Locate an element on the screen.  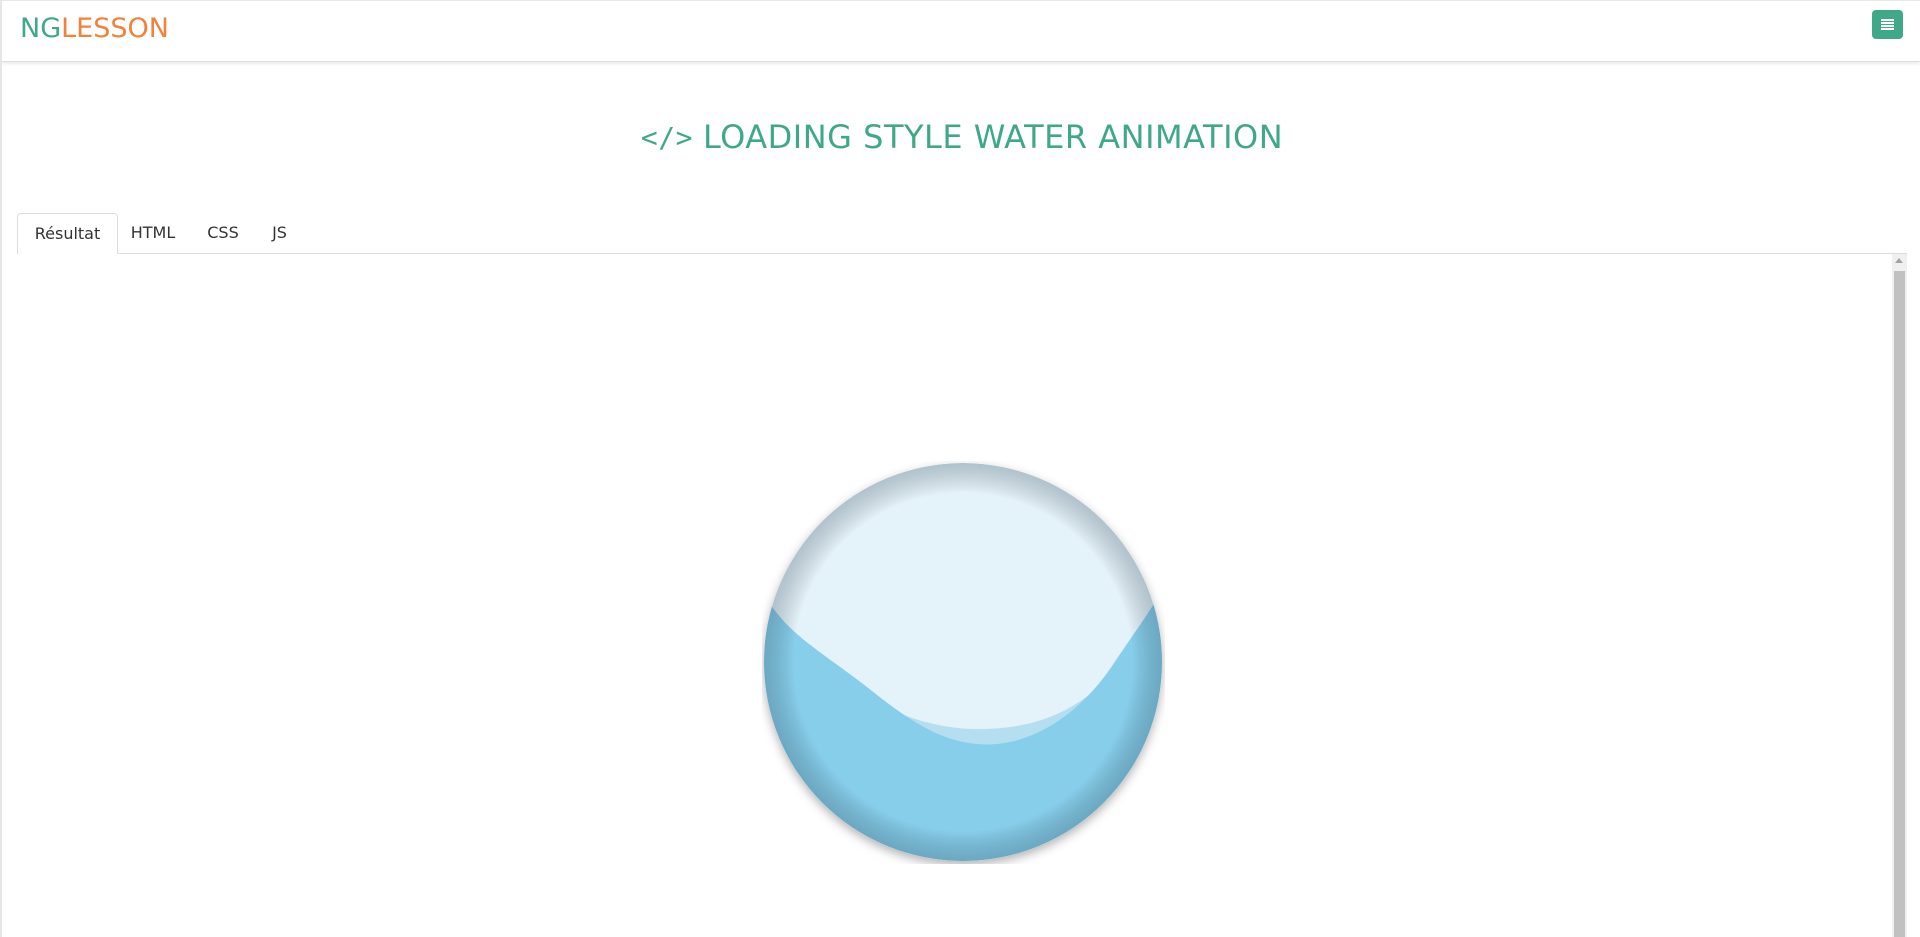
site-logo: NGLESSON is located at coordinates (94, 29).